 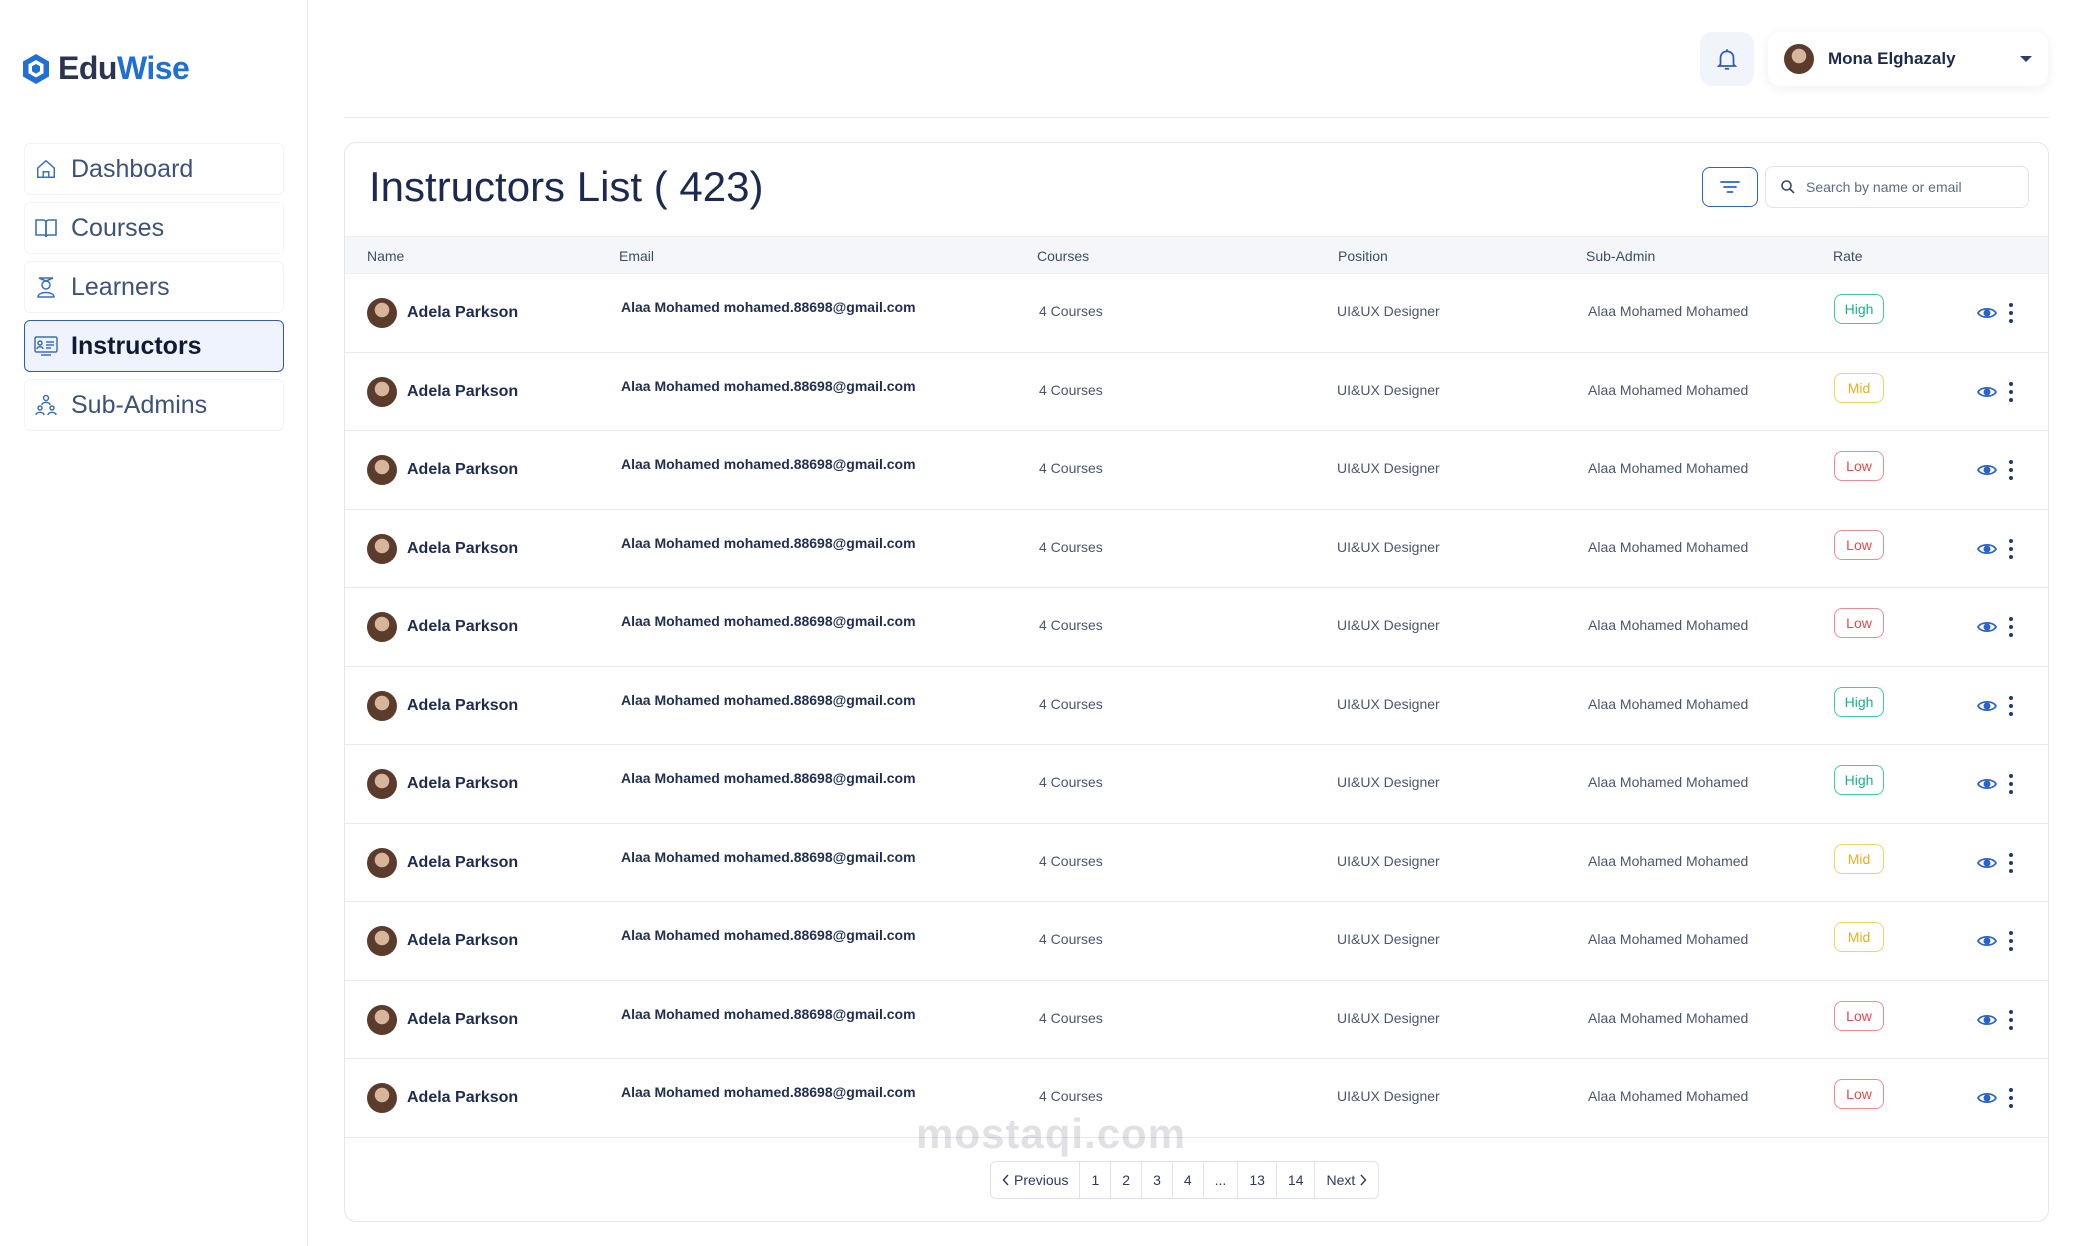 What do you see at coordinates (1859, 466) in the screenshot?
I see `rate-badge: Low` at bounding box center [1859, 466].